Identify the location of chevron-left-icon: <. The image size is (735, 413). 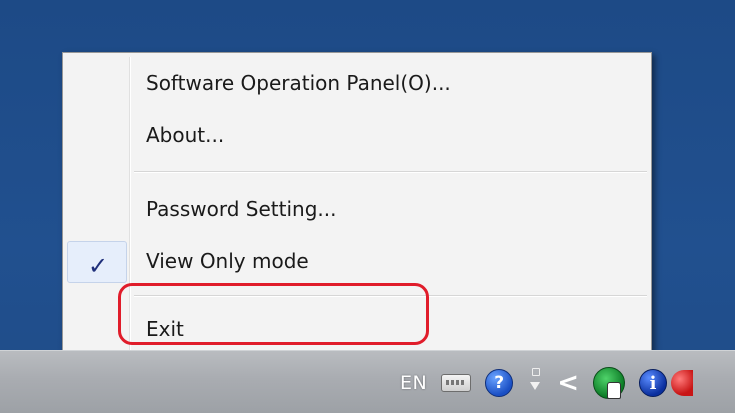
(568, 383).